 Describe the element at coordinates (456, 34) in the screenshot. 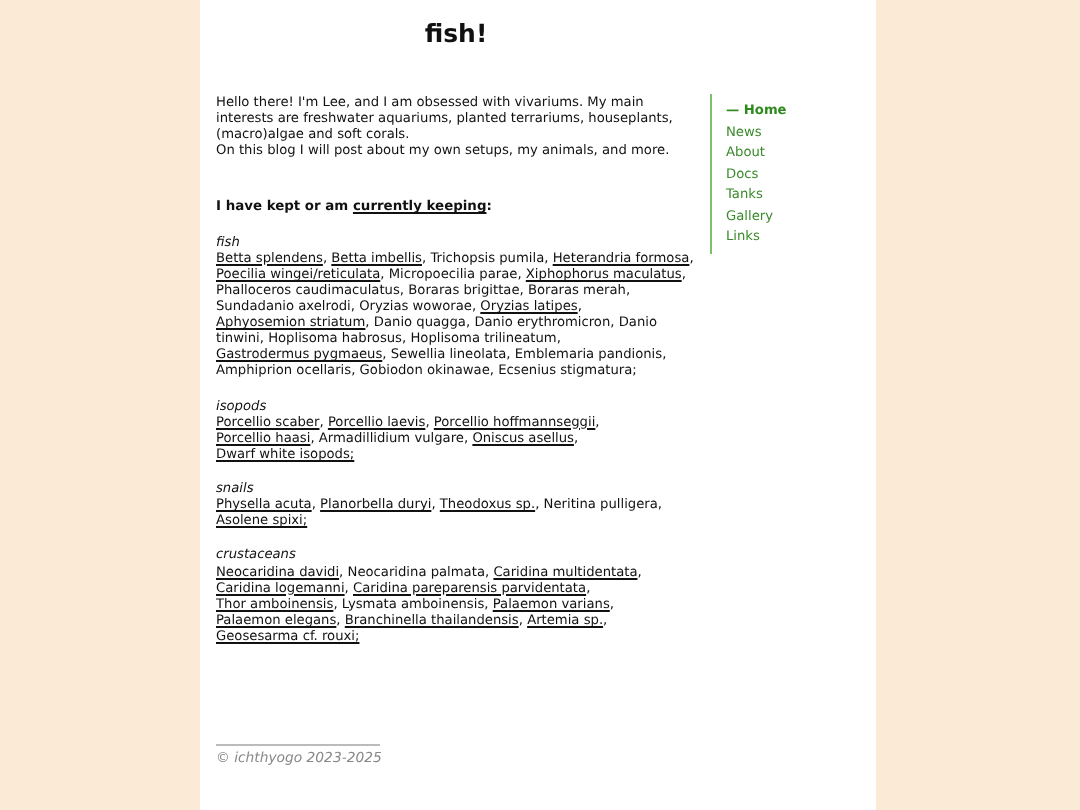

I see `page-title: fish!` at that location.